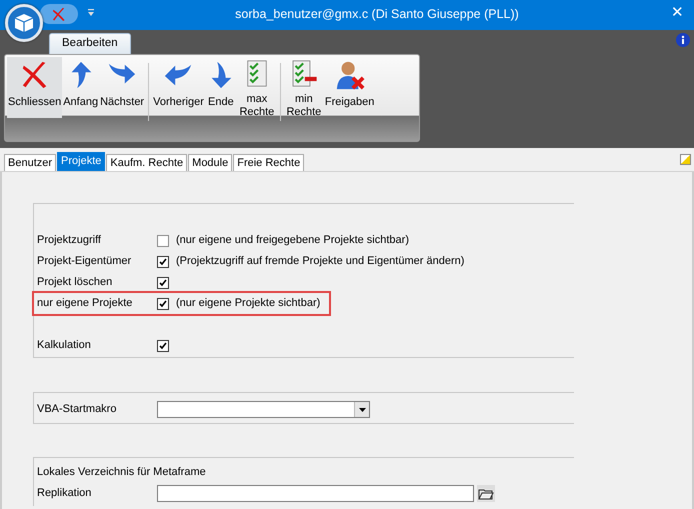 Image resolution: width=694 pixels, height=509 pixels. Describe the element at coordinates (24, 23) in the screenshot. I see `cube-icon` at that location.